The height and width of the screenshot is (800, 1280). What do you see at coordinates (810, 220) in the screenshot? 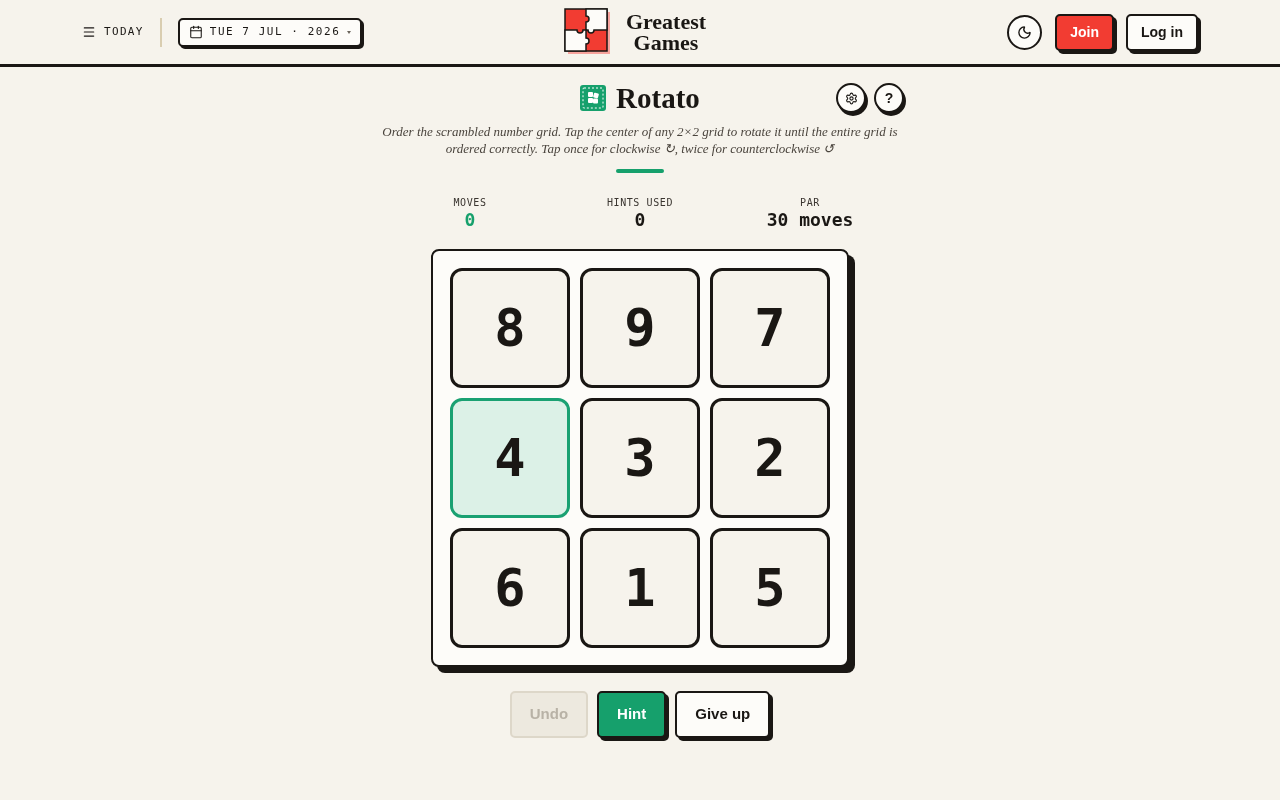
I see `stat-value: 30 moves` at bounding box center [810, 220].